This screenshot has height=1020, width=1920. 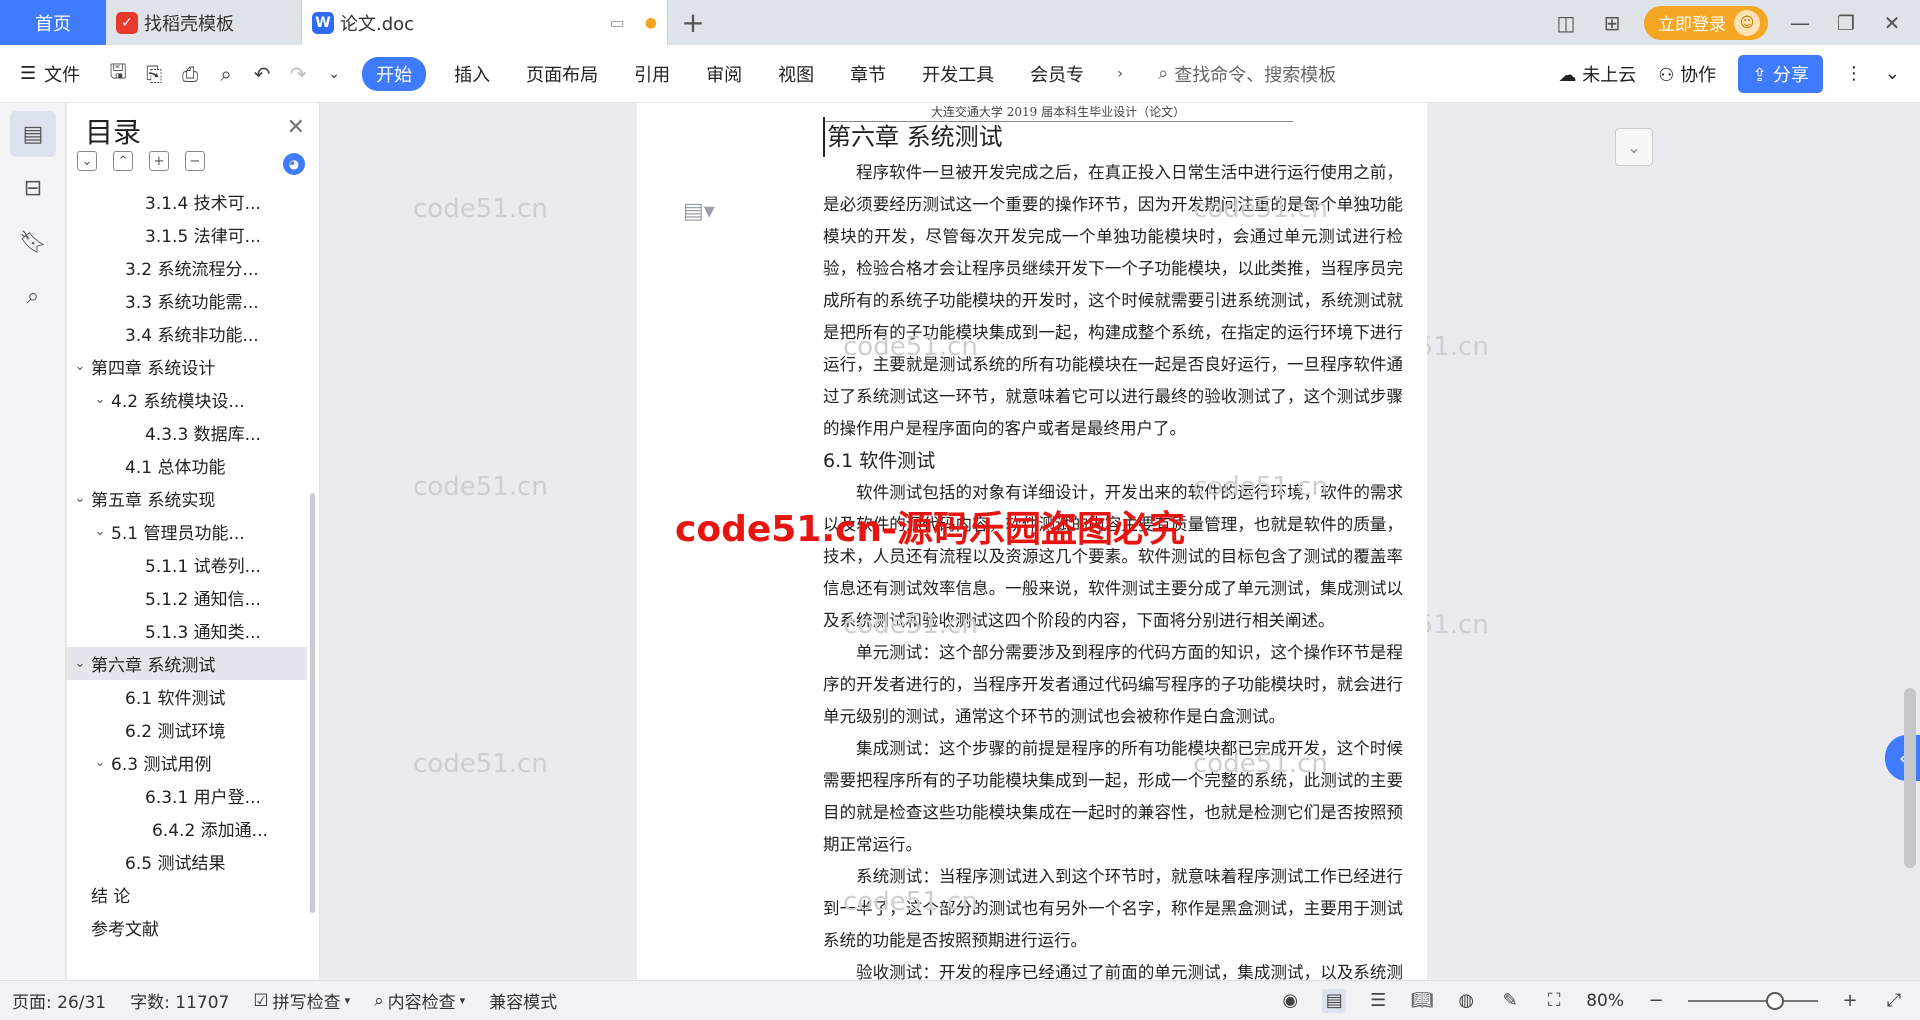 What do you see at coordinates (562, 74) in the screenshot?
I see `menu-page-layout: 页面布局` at bounding box center [562, 74].